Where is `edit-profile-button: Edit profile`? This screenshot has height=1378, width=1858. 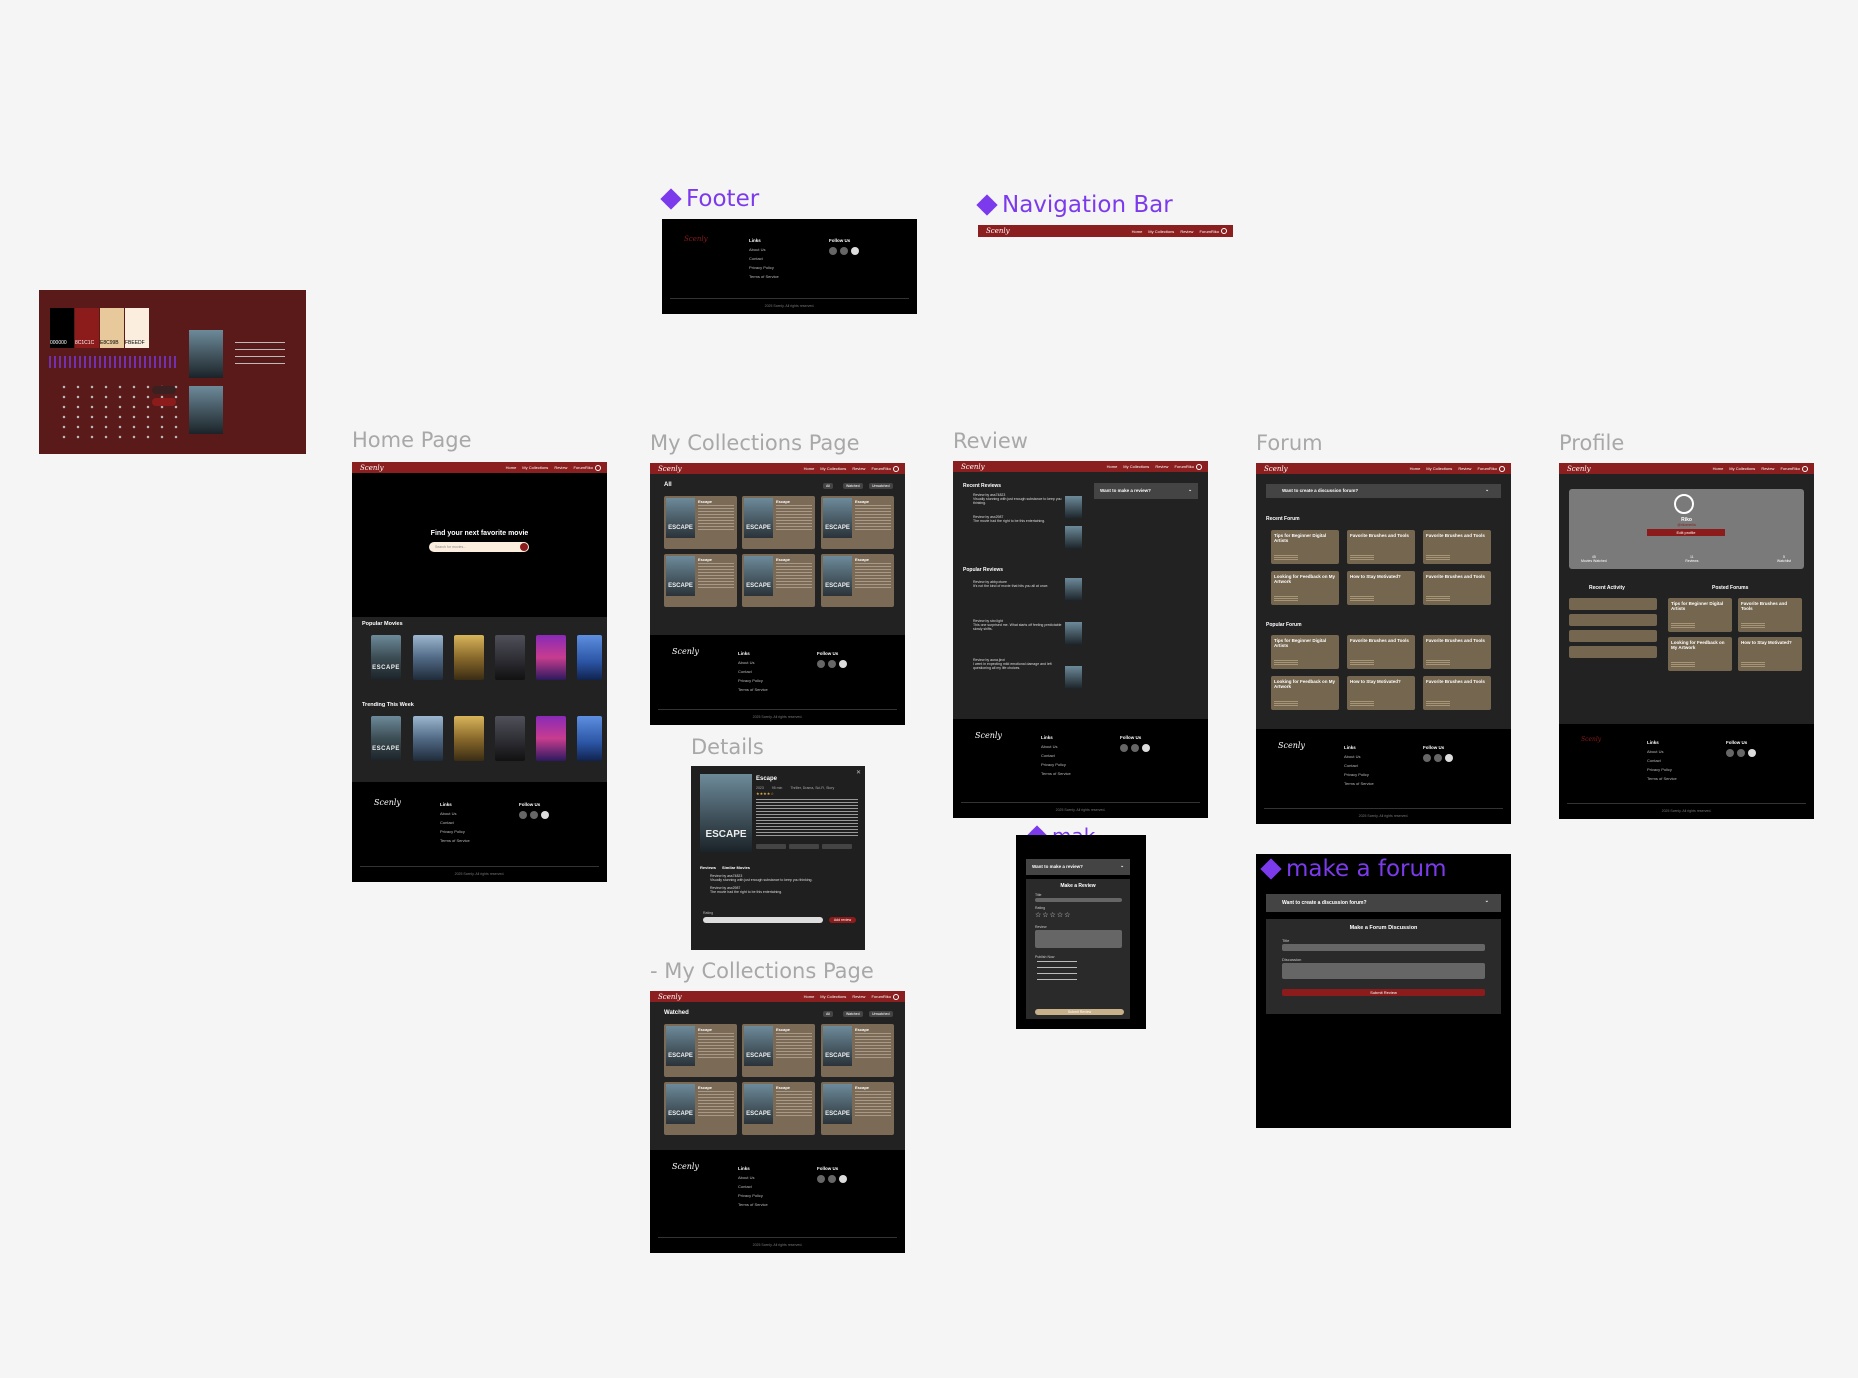
edit-profile-button: Edit profile is located at coordinates (1686, 532).